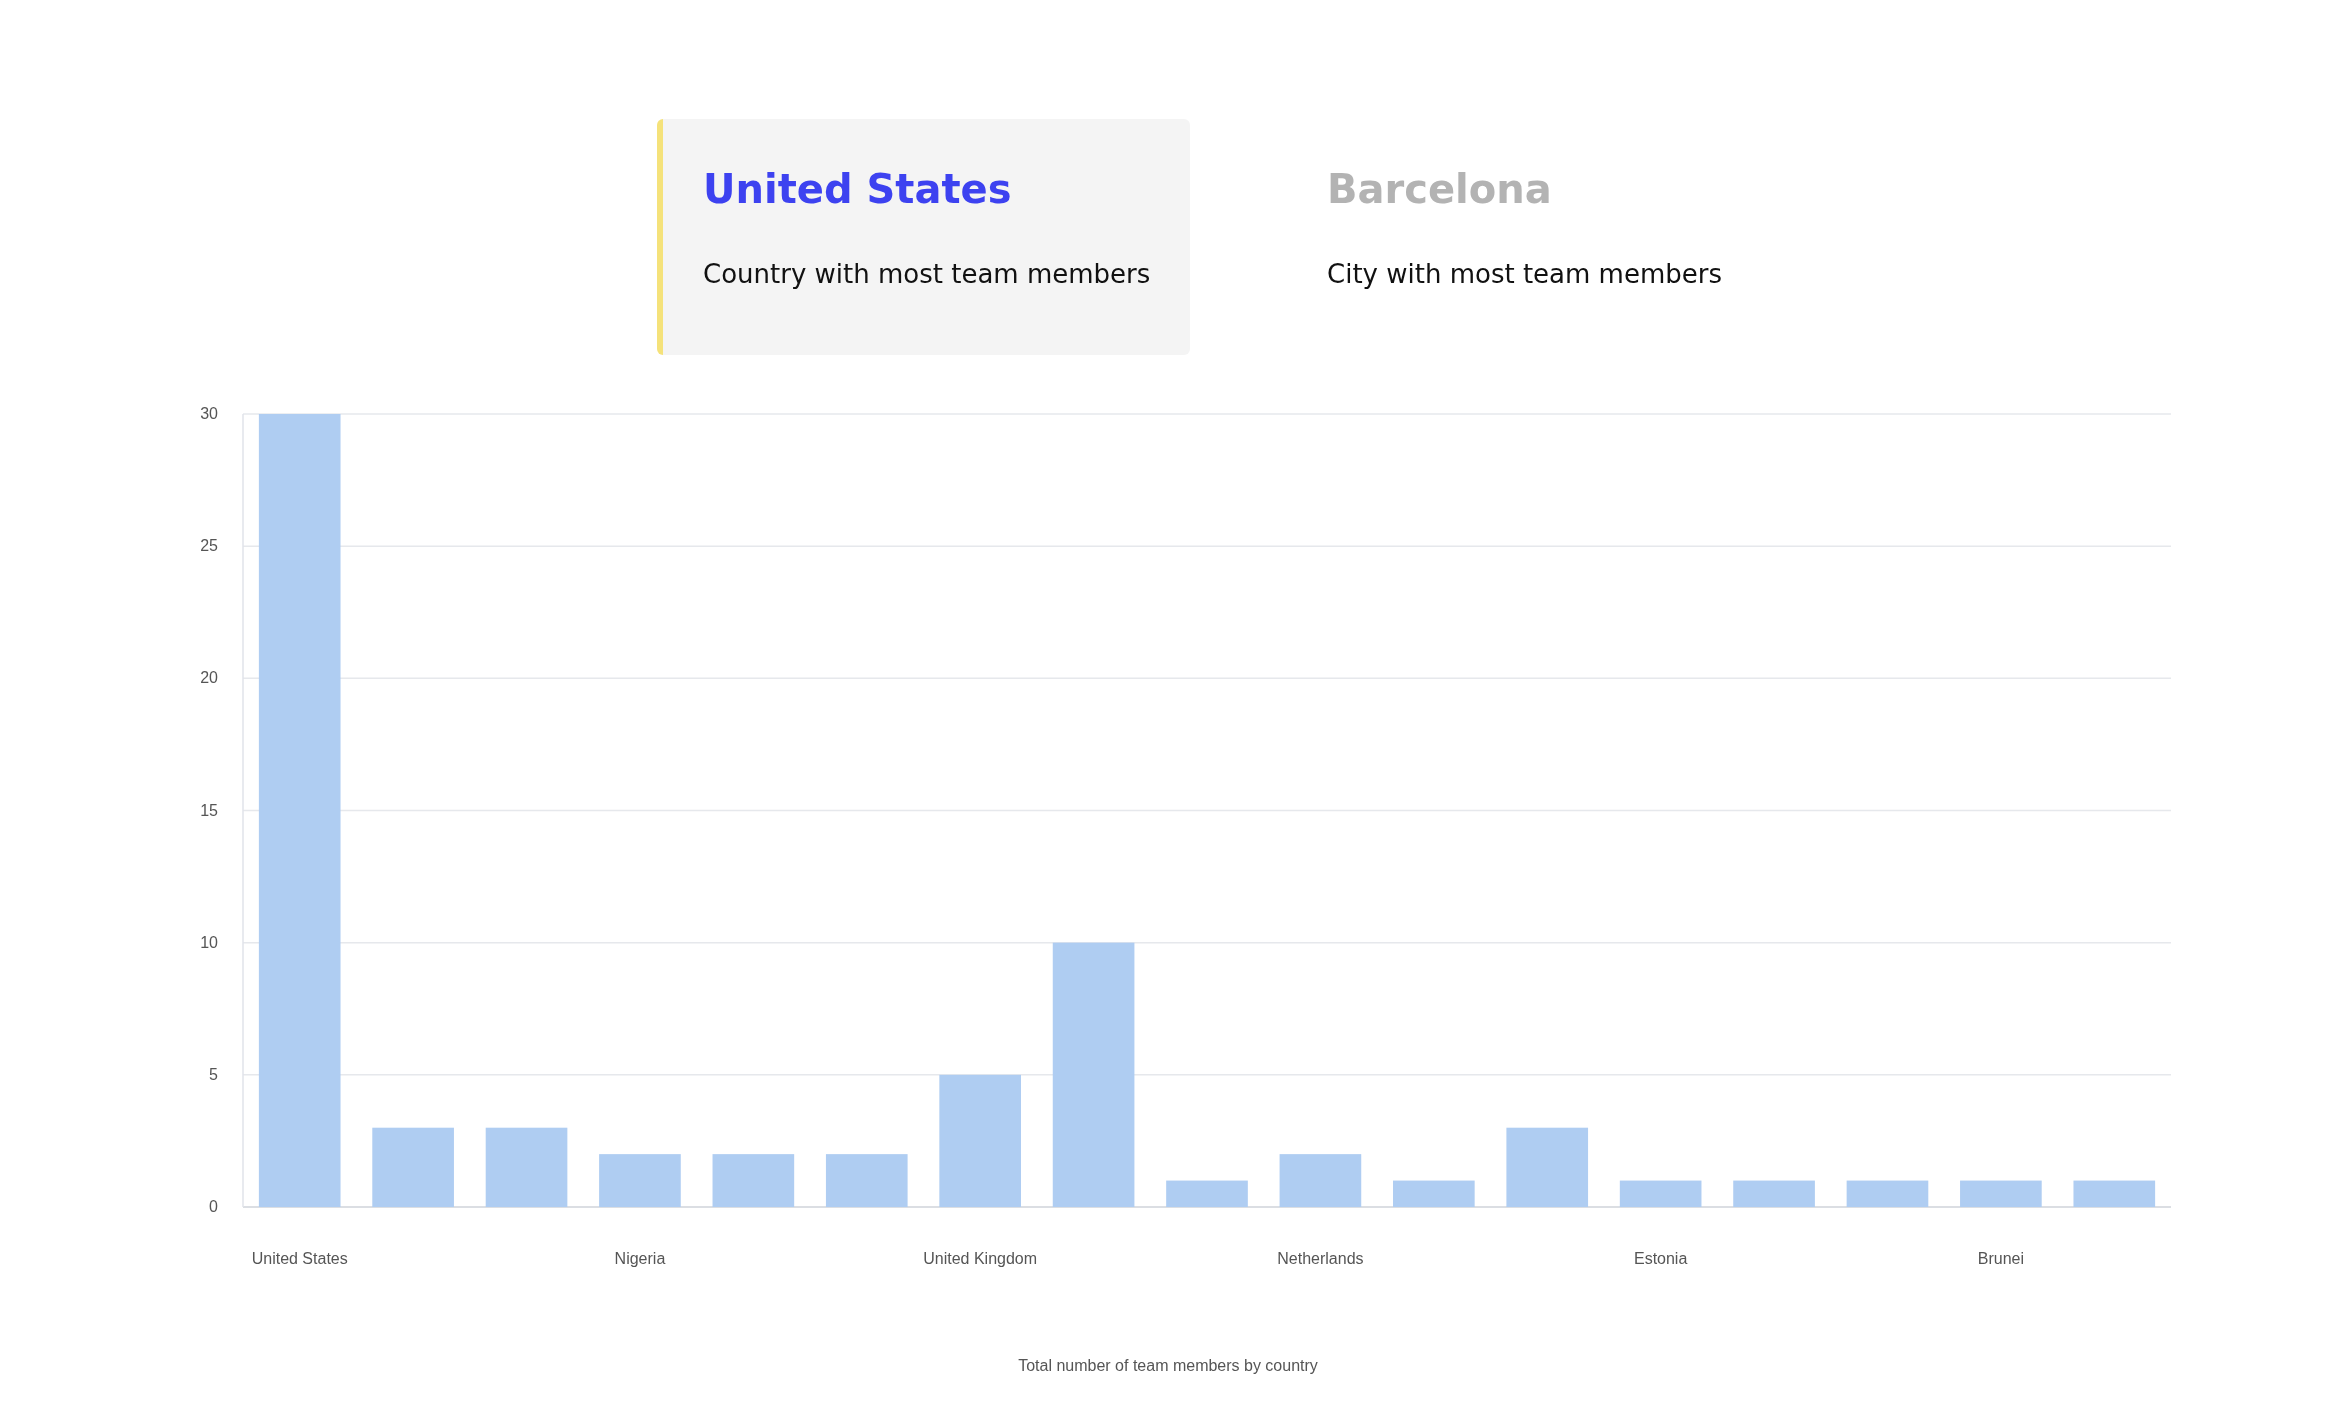 The image size is (2336, 1412). Describe the element at coordinates (1525, 274) in the screenshot. I see `stat-label: City with most team members` at that location.